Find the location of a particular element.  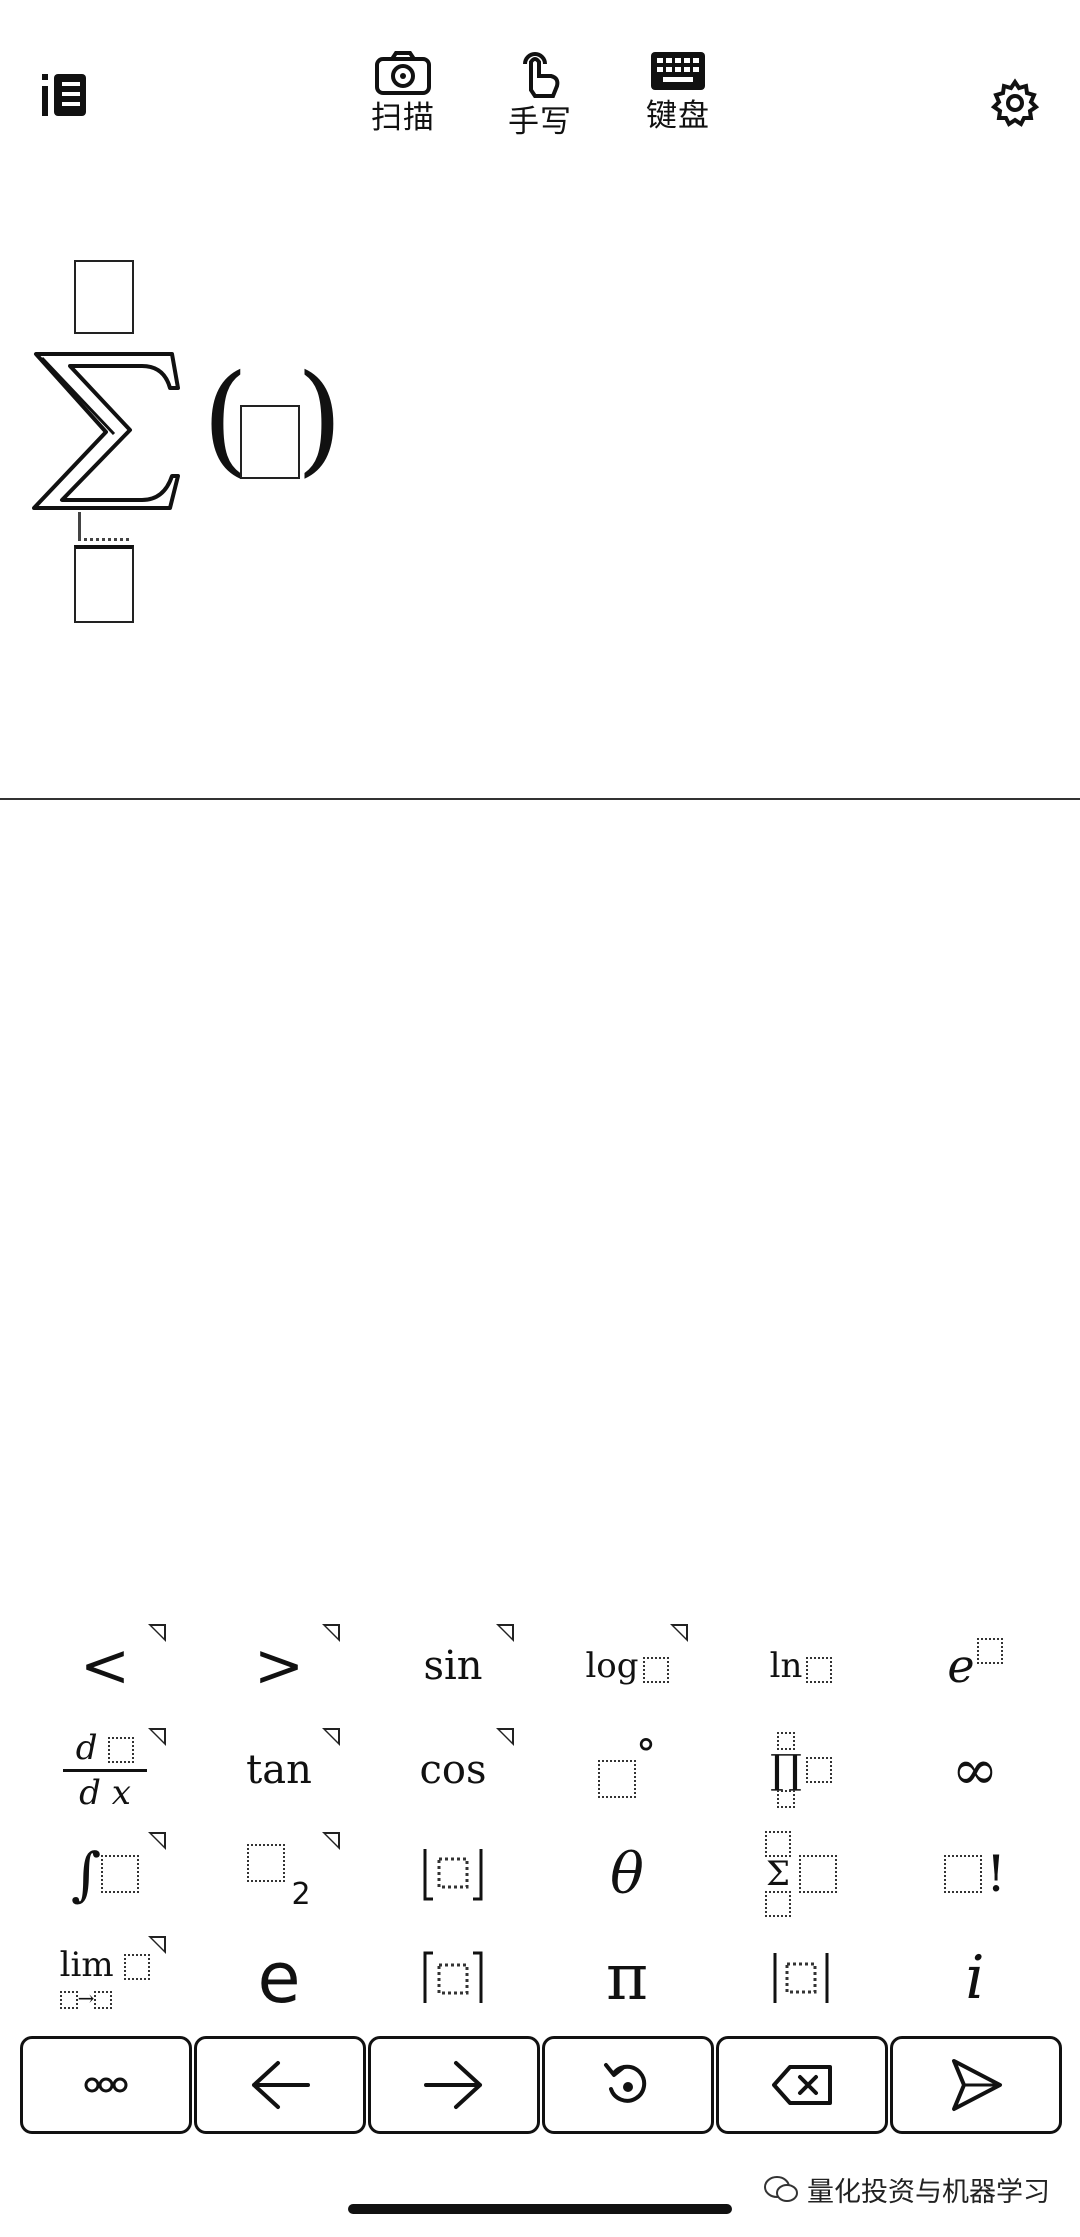

euler-label: e is located at coordinates (279, 1978).